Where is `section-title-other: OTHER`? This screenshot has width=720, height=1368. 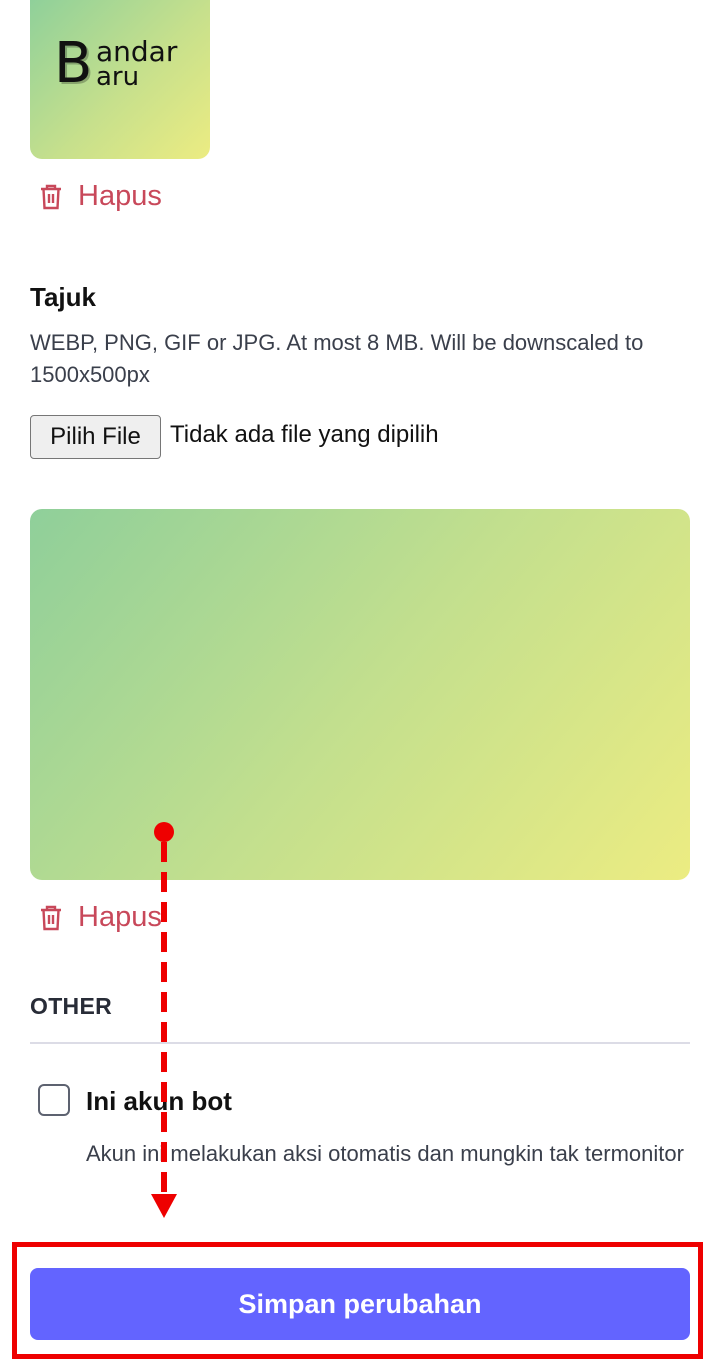
section-title-other: OTHER is located at coordinates (71, 1006).